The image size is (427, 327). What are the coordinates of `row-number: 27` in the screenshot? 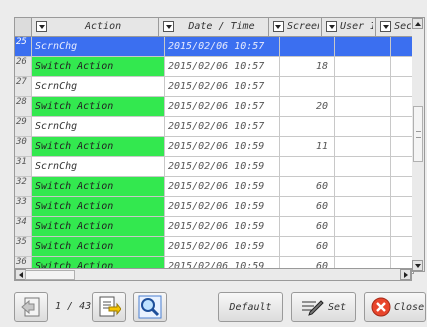 It's located at (23, 86).